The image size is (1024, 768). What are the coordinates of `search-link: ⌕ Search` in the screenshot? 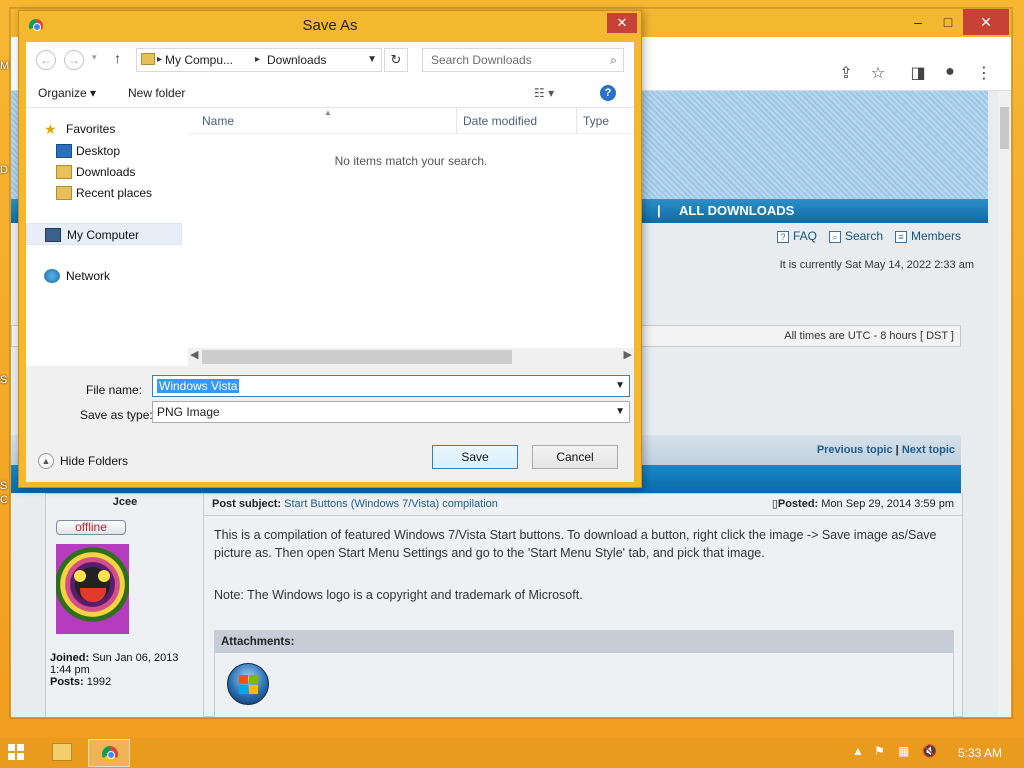 It's located at (856, 236).